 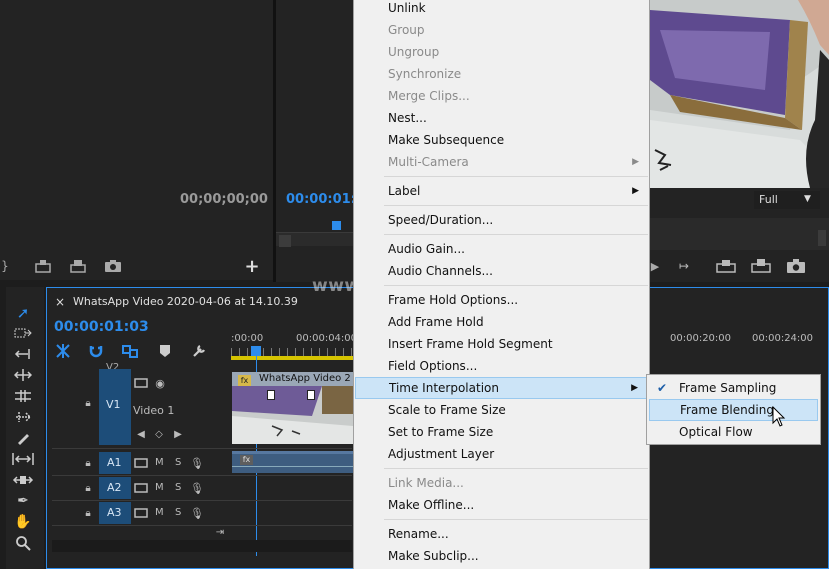 I want to click on menu-separator, so click(x=516, y=176).